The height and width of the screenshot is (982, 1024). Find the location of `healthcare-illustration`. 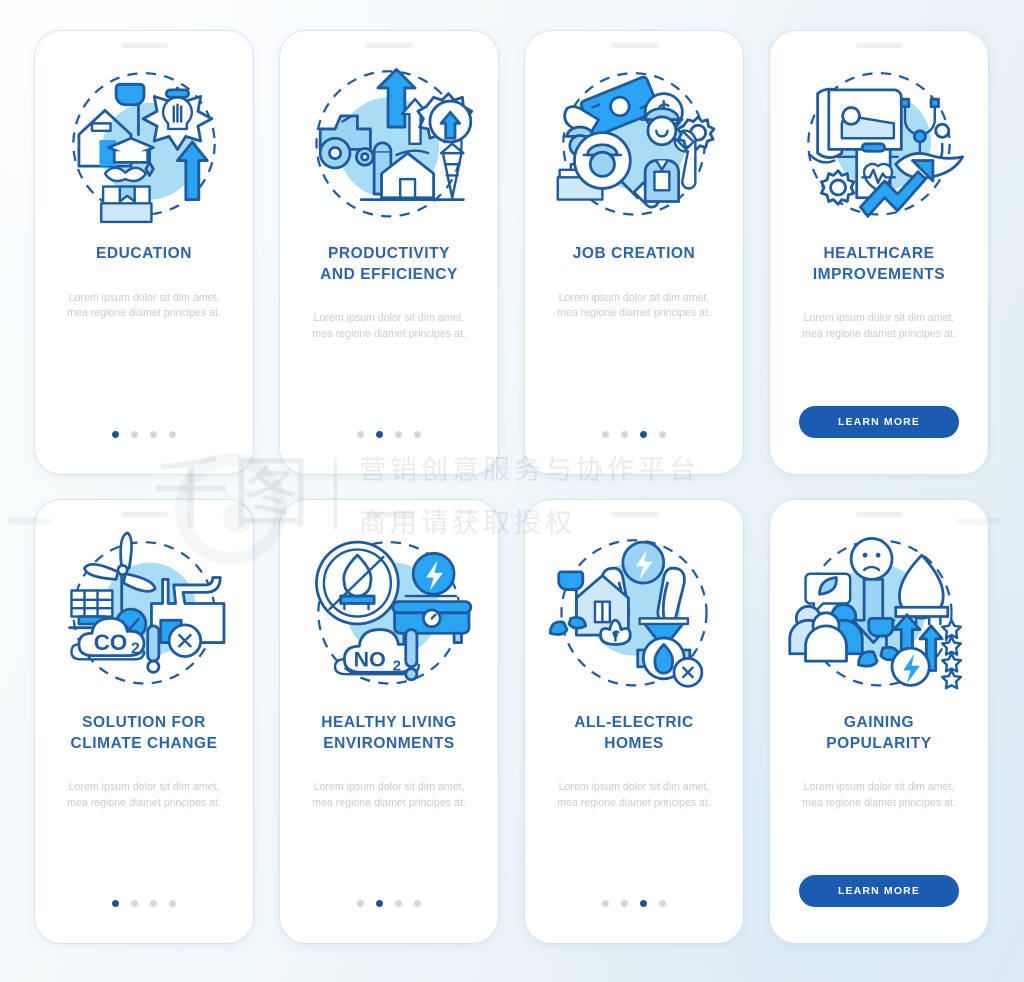

healthcare-illustration is located at coordinates (879, 148).